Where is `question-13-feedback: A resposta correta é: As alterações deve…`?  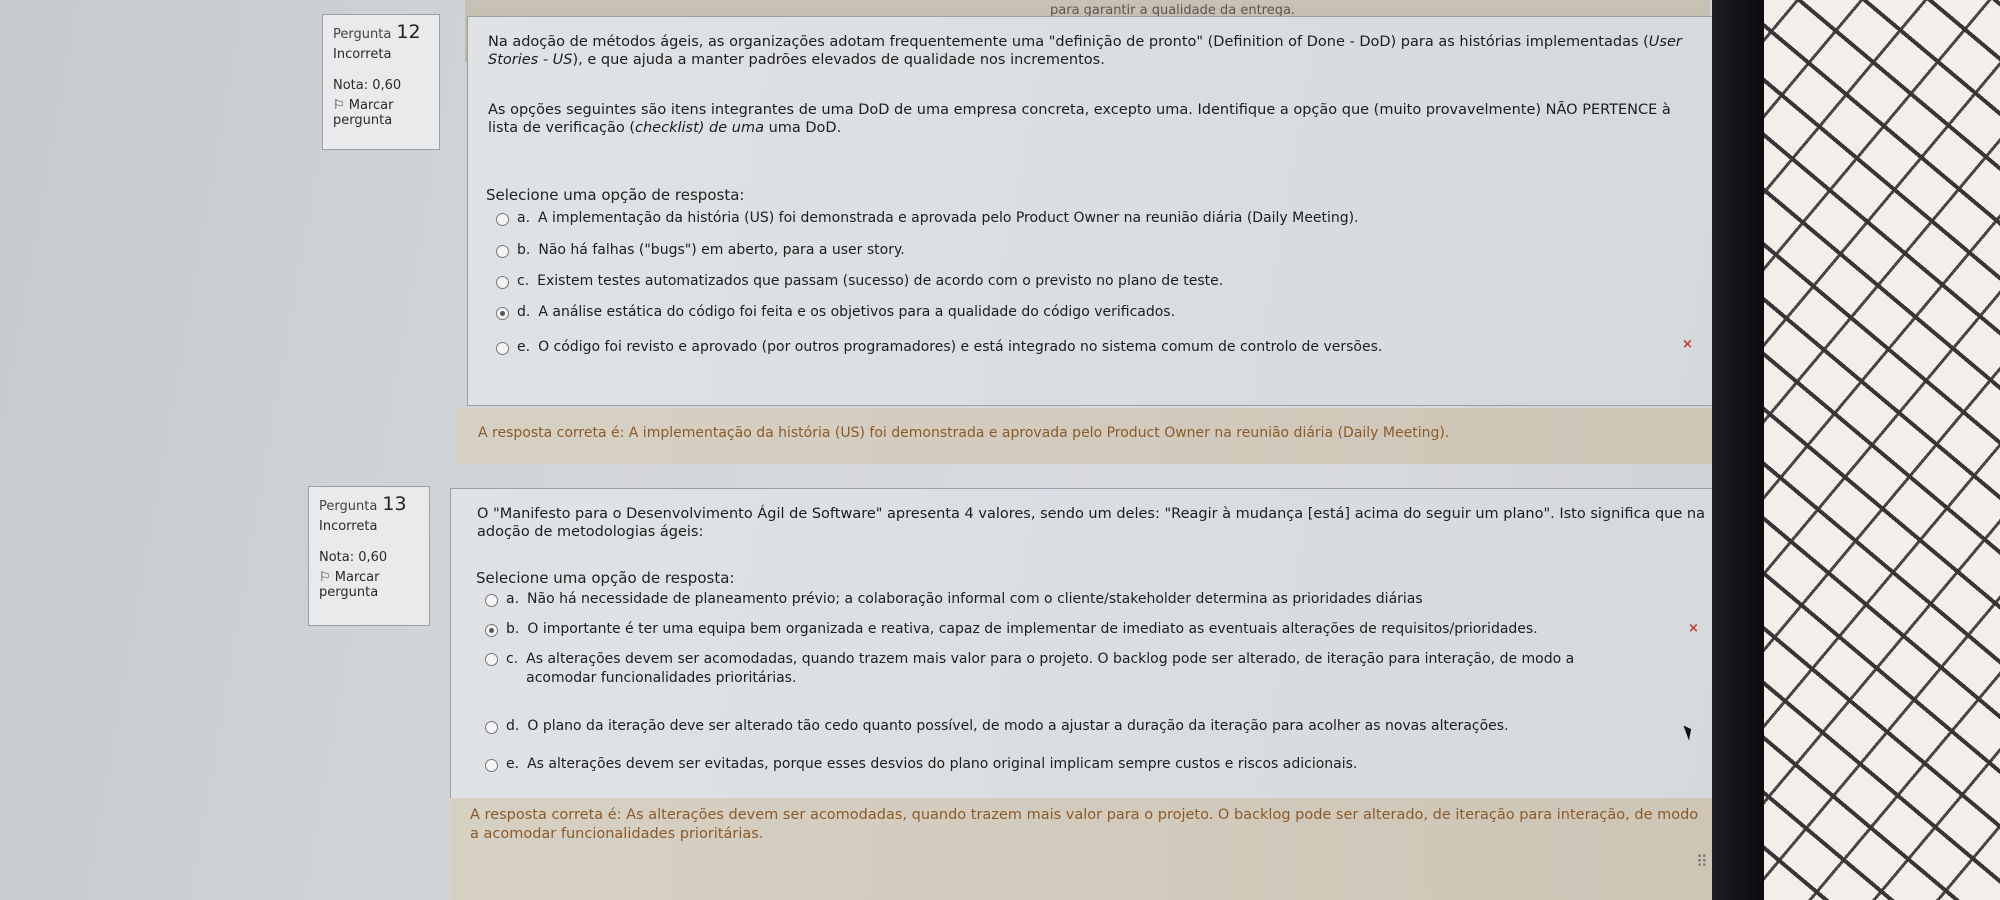
question-13-feedback: A resposta correta é: As alterações deve… is located at coordinates (1088, 849).